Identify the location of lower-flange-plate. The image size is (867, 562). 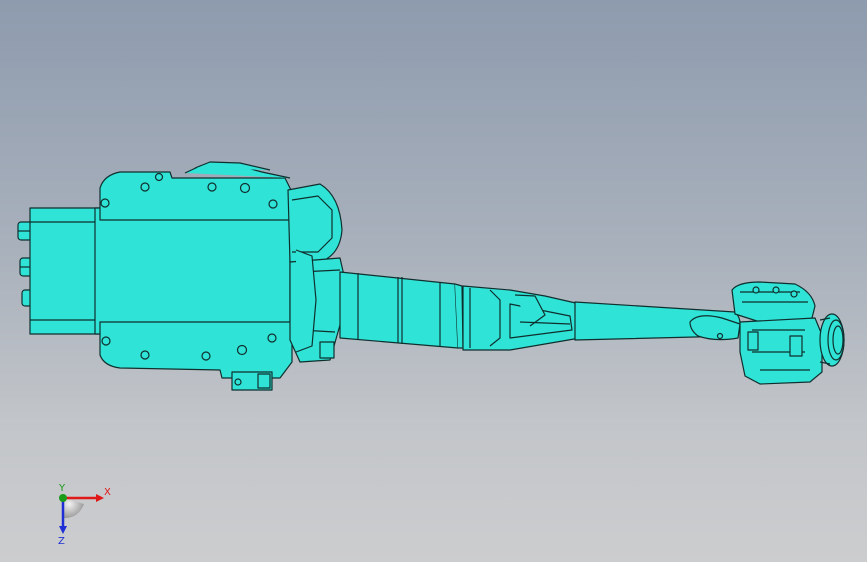
(196, 356).